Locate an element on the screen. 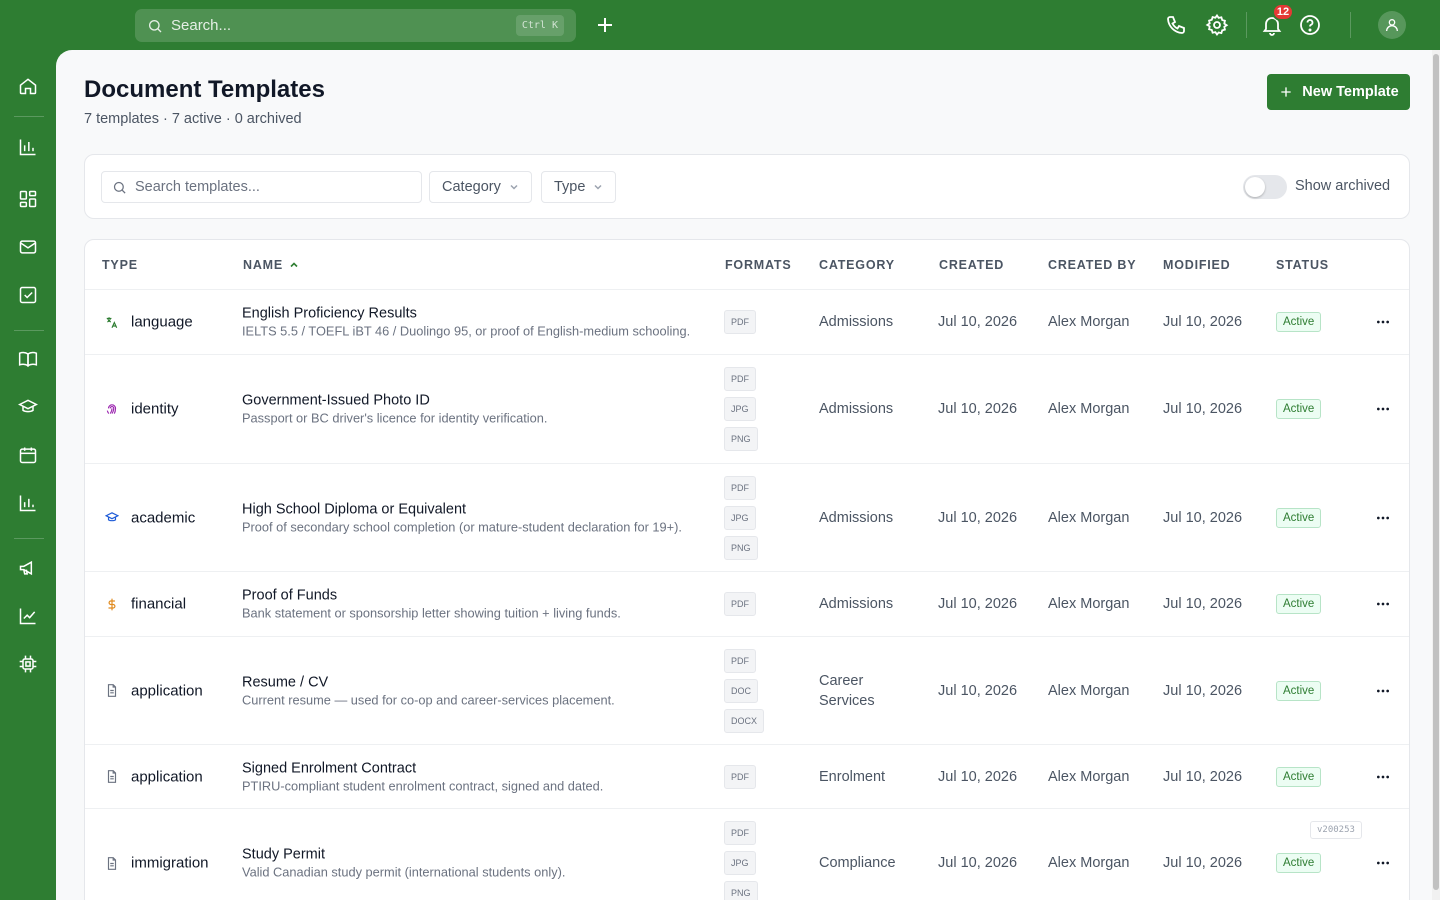 This screenshot has width=1440, height=900. type-label: identity is located at coordinates (155, 409).